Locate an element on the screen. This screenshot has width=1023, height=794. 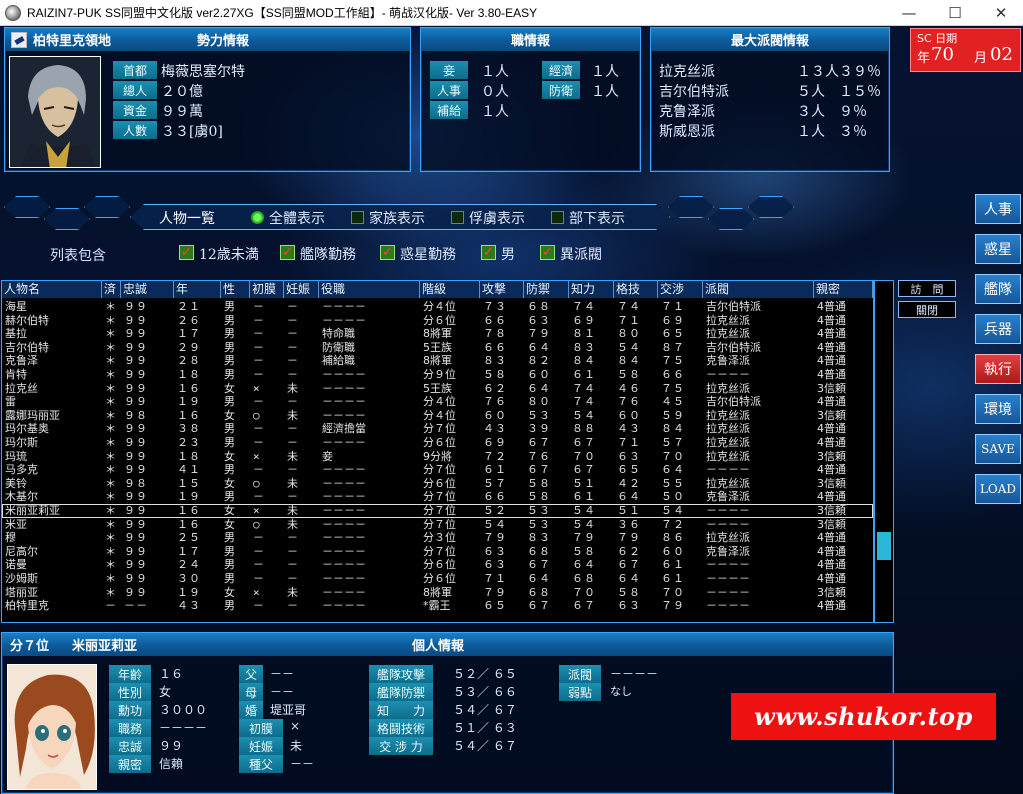
column-header-gender: 性 is located at coordinates (235, 289).